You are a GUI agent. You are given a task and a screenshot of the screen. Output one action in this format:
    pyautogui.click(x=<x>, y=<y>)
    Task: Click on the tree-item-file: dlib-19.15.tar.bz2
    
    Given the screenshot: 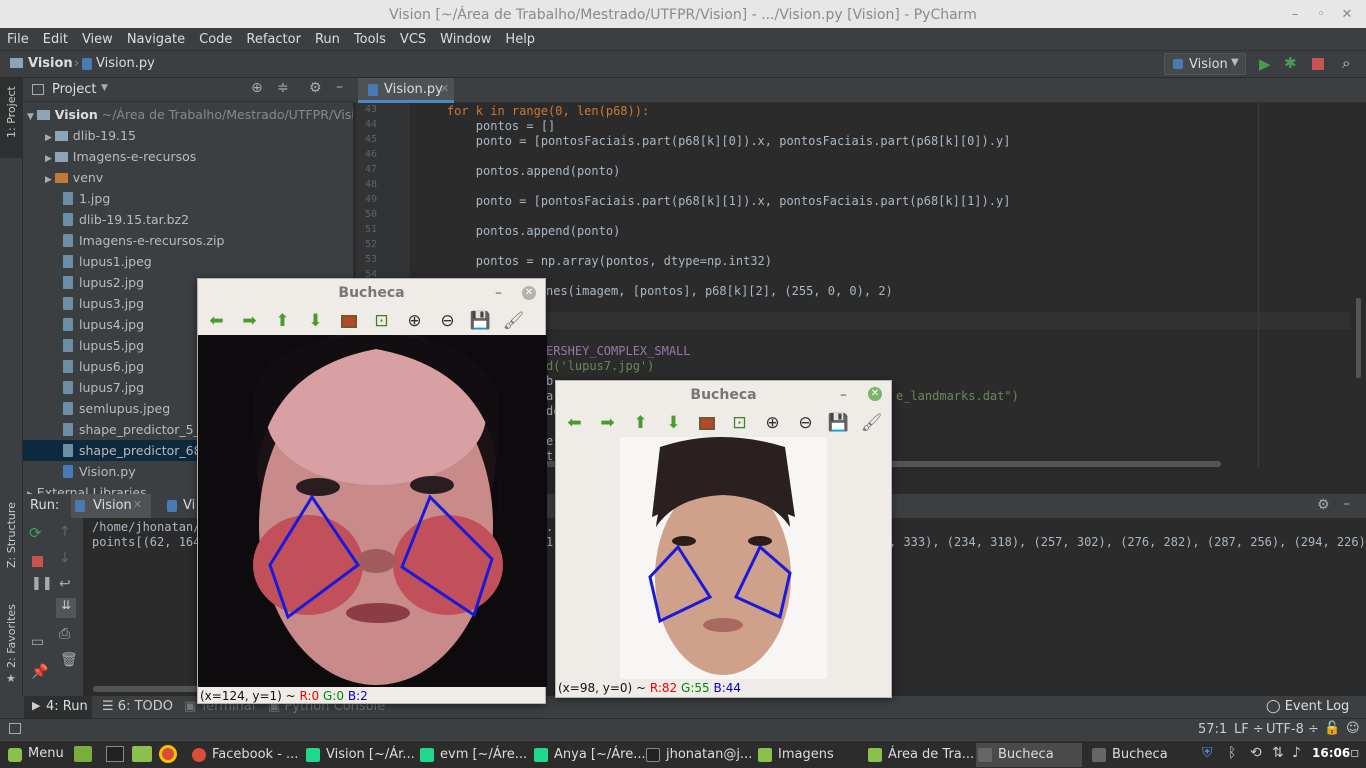 What is the action you would take?
    pyautogui.click(x=126, y=219)
    